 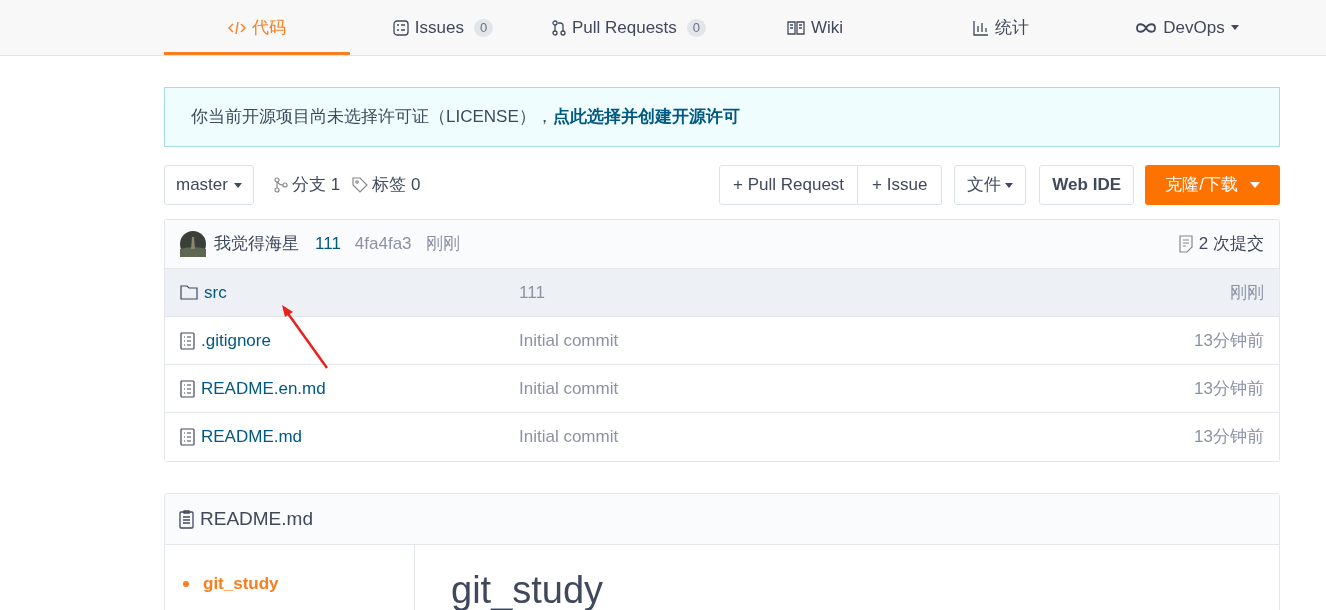 What do you see at coordinates (189, 292) in the screenshot?
I see `folder-icon` at bounding box center [189, 292].